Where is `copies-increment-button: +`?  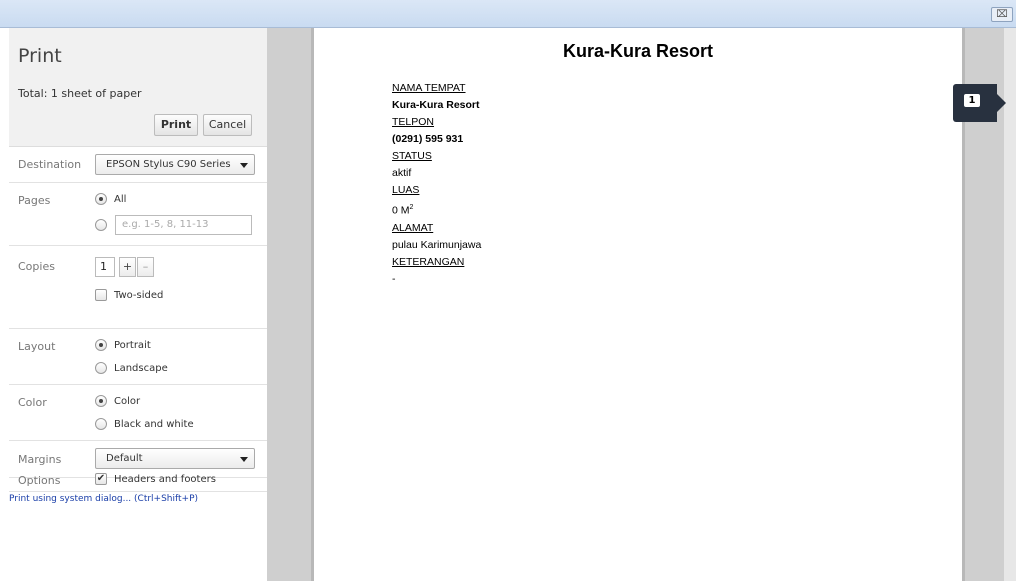 copies-increment-button: + is located at coordinates (127, 267).